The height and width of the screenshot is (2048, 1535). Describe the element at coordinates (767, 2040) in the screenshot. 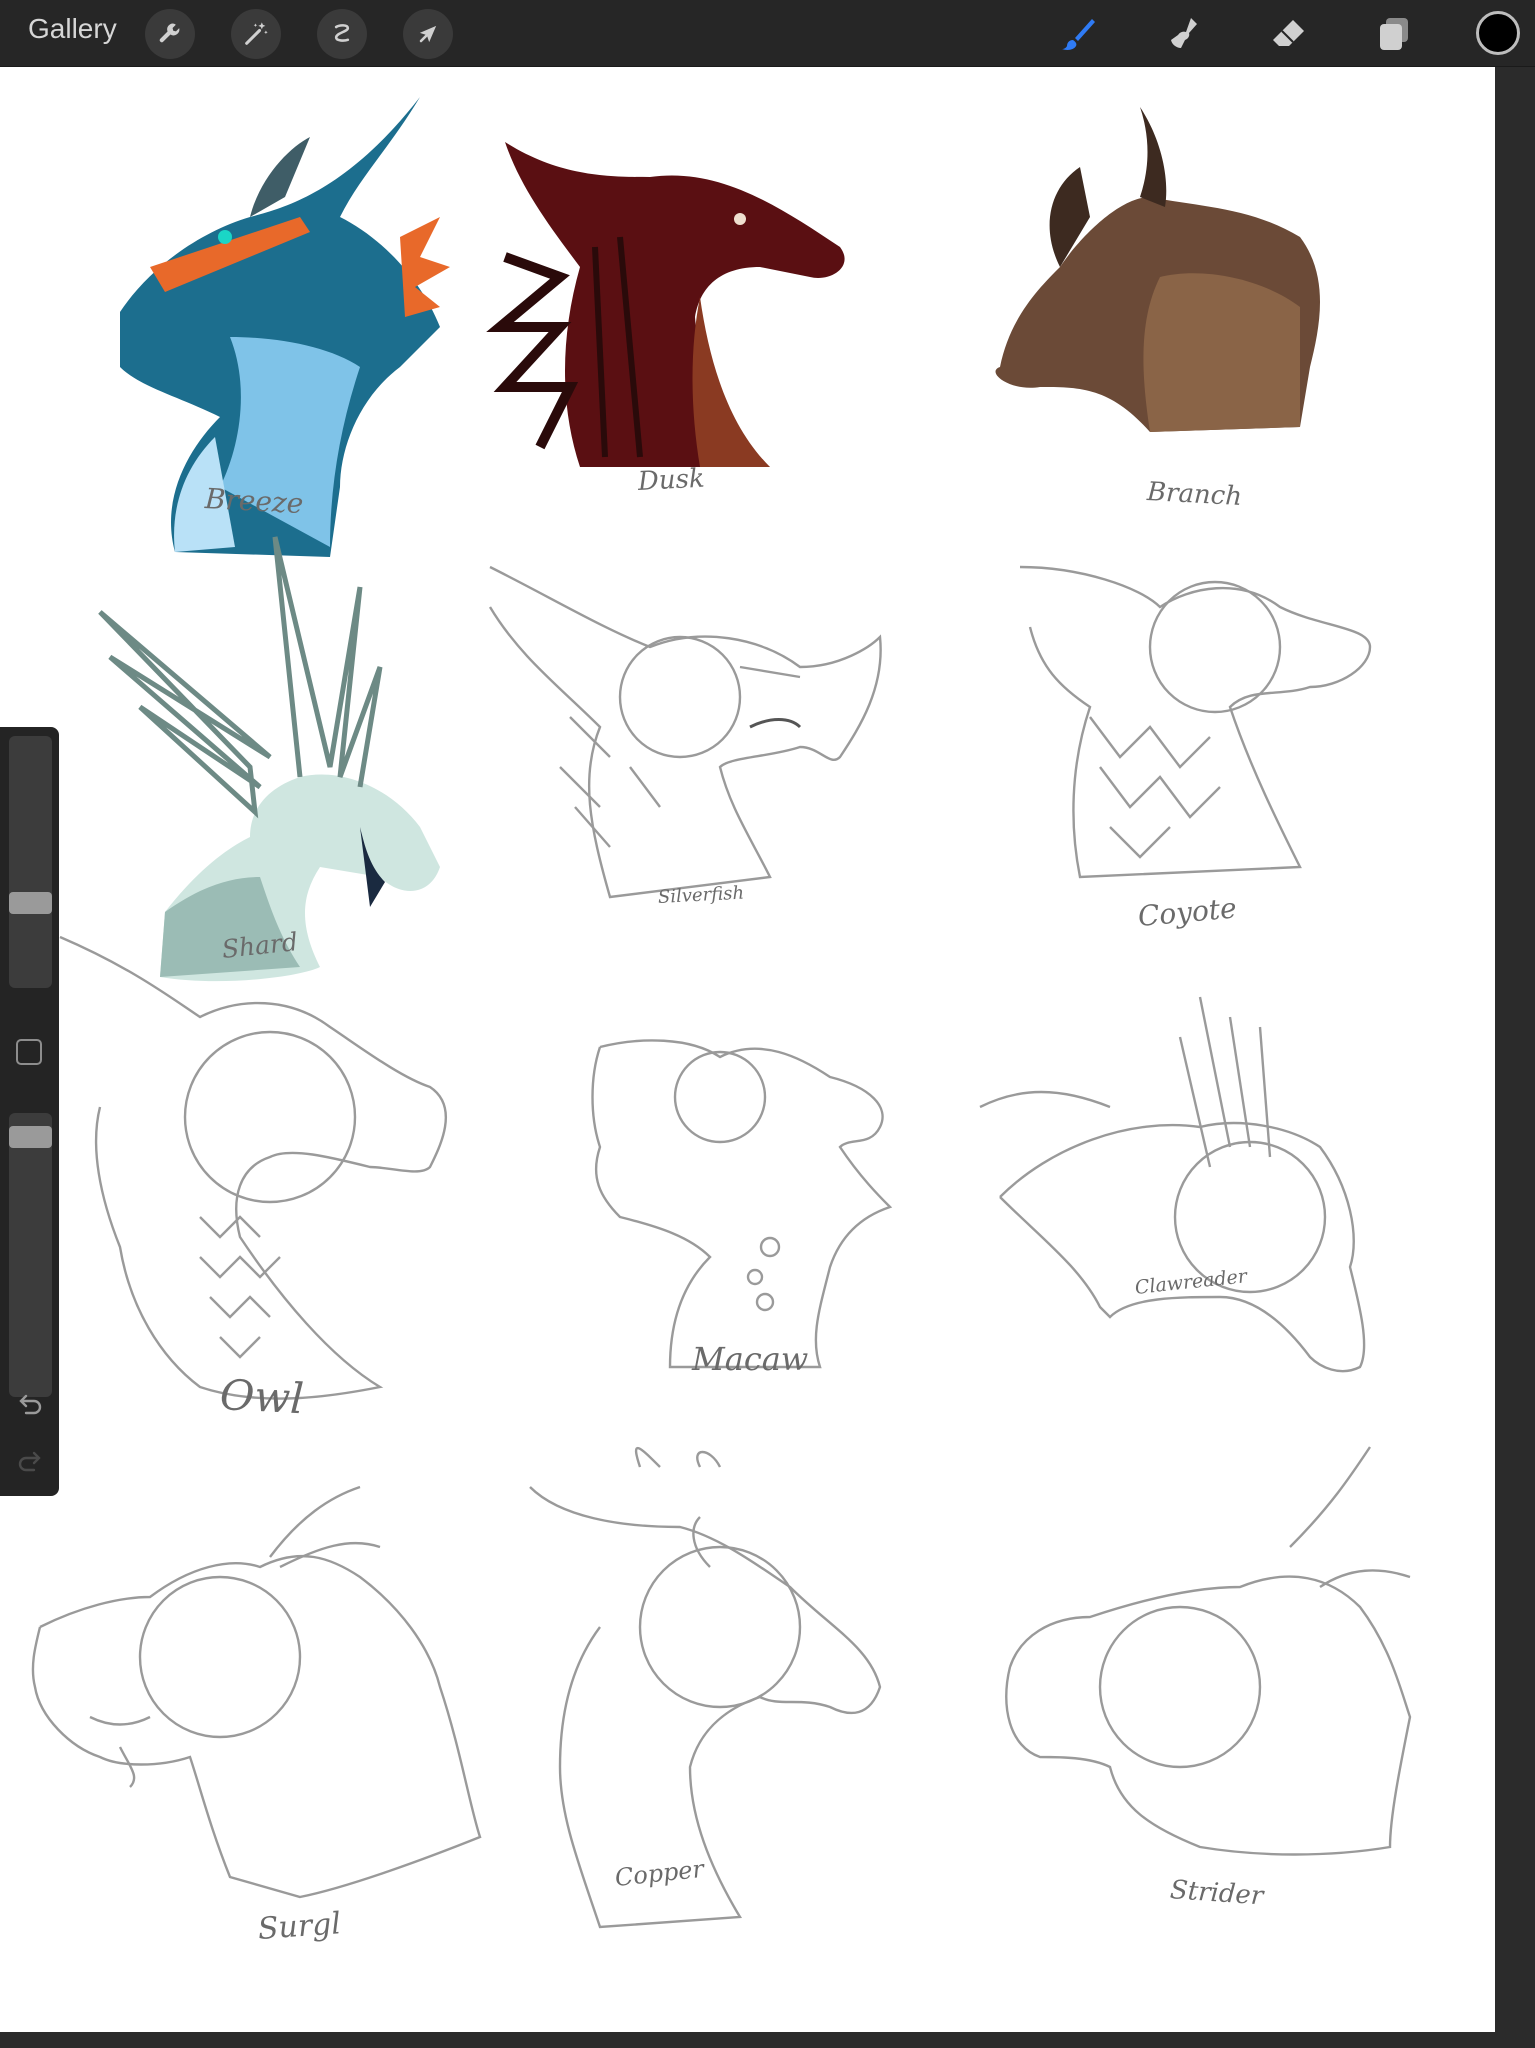

I see `bottom-edge` at that location.